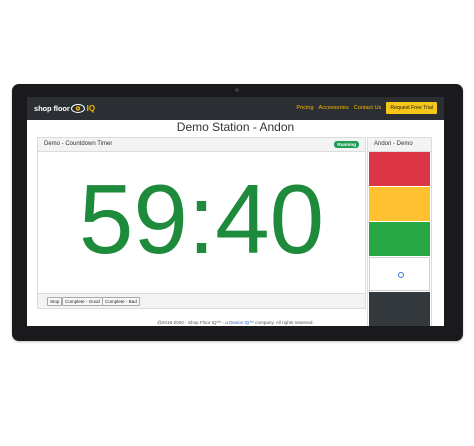  Describe the element at coordinates (237, 90) in the screenshot. I see `camera-dot` at that location.